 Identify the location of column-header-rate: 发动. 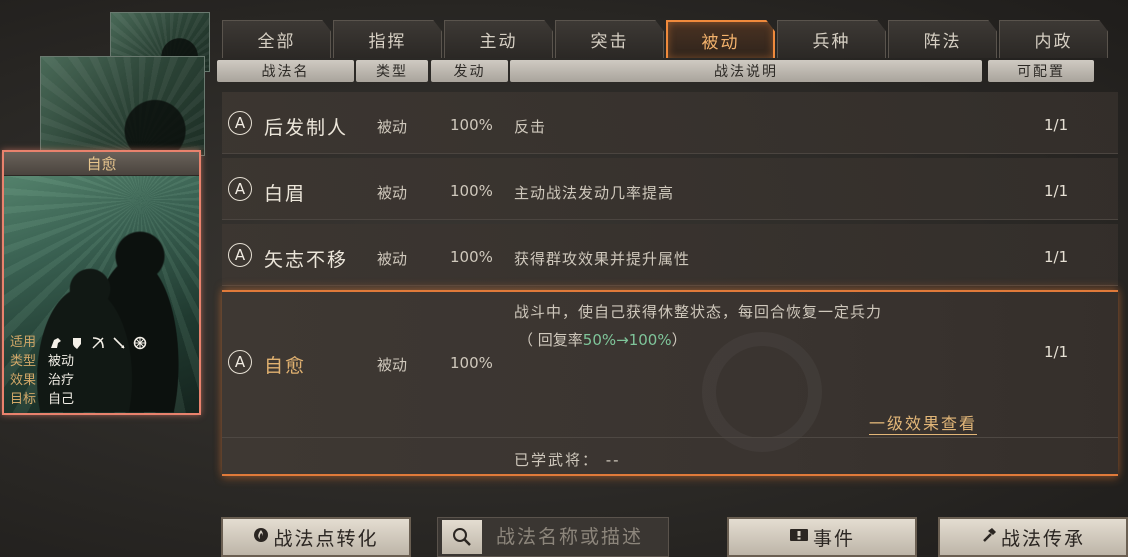
(469, 71).